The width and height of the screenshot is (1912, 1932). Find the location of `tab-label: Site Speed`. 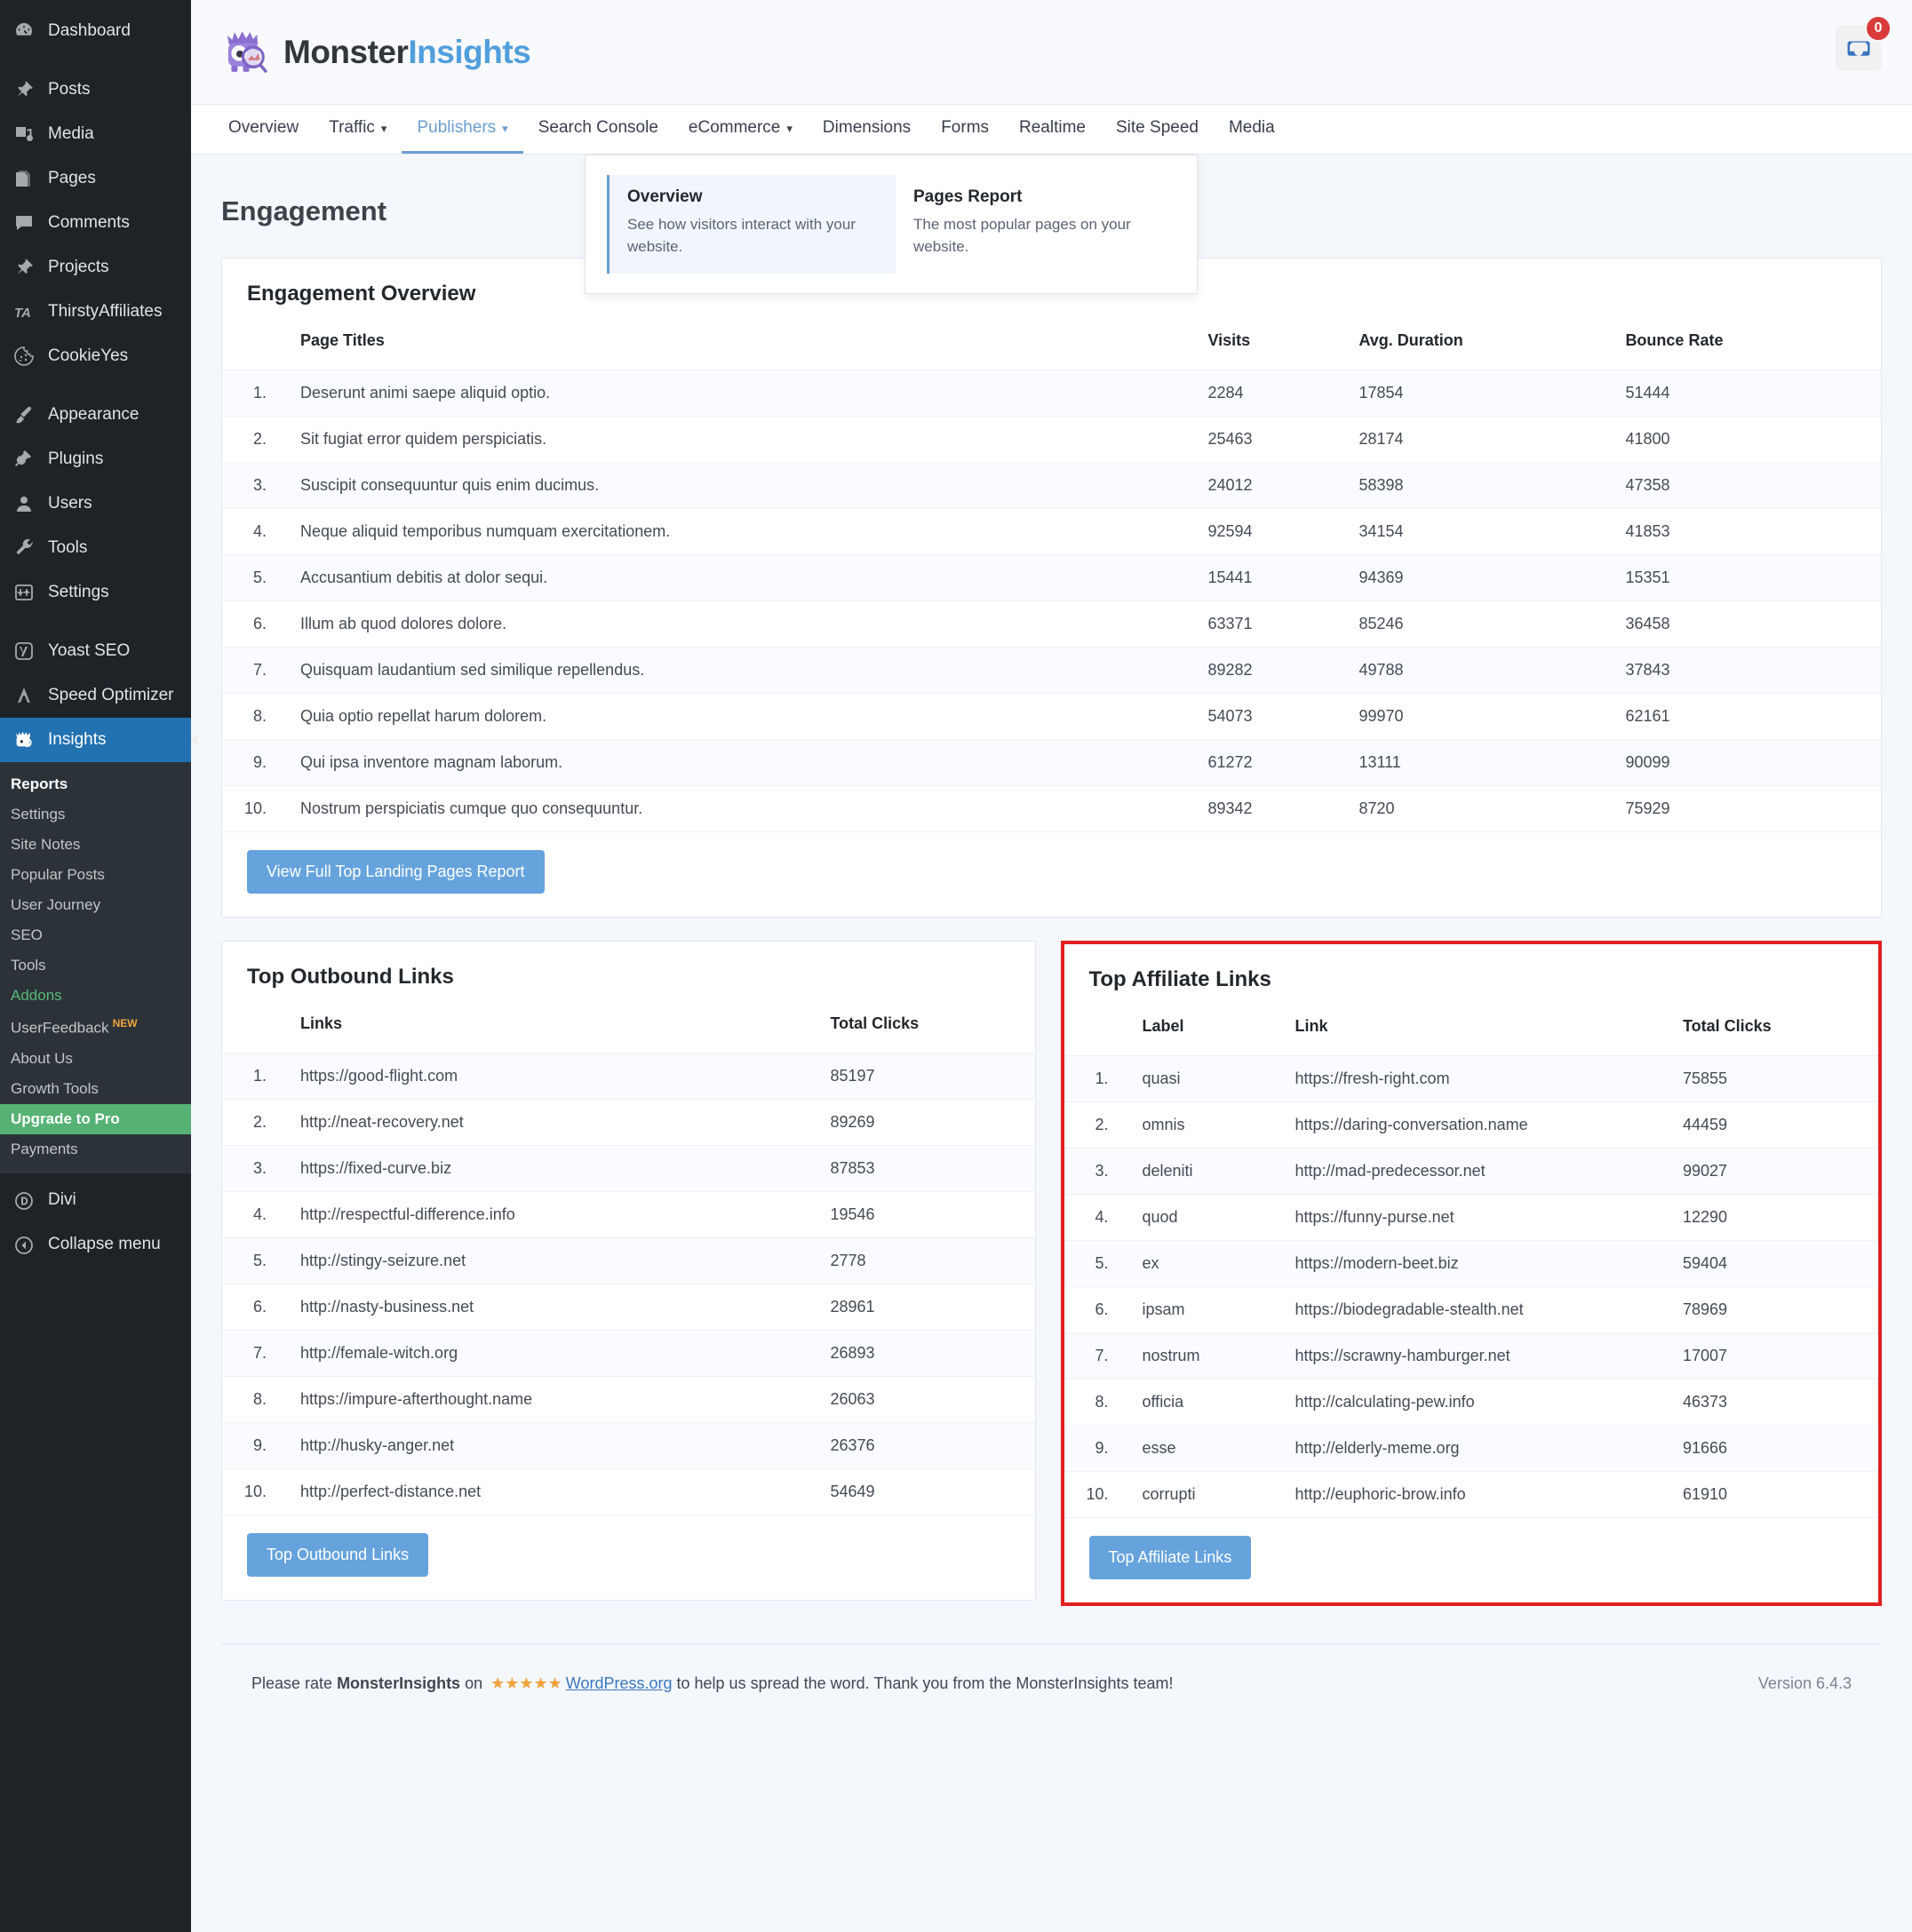

tab-label: Site Speed is located at coordinates (1157, 127).